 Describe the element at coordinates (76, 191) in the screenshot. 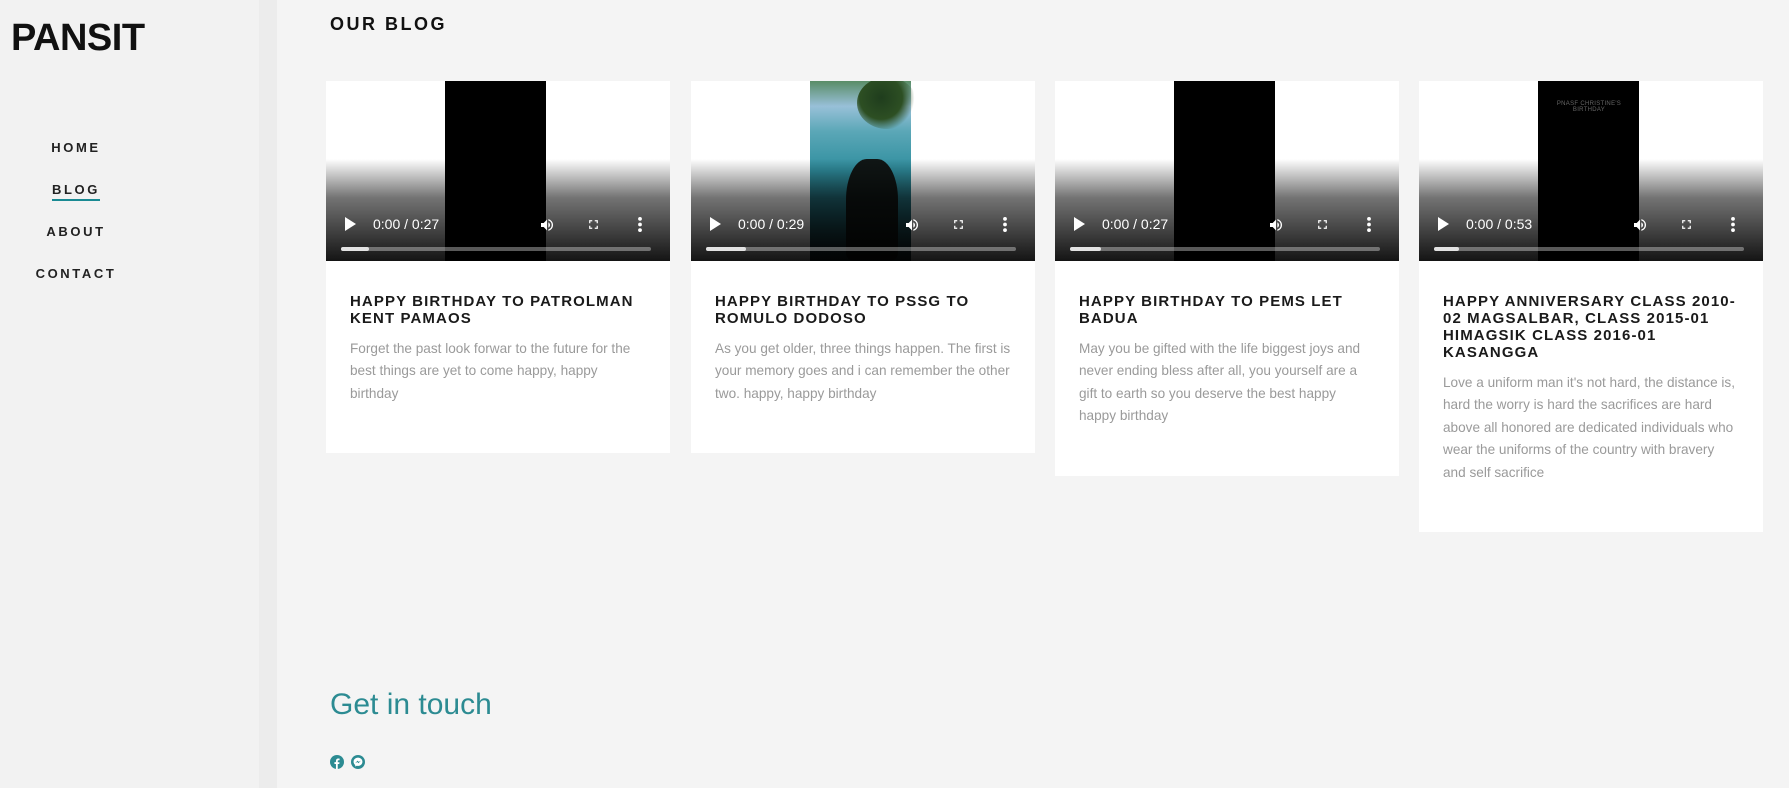

I see `nav-item-label: BLOG` at that location.